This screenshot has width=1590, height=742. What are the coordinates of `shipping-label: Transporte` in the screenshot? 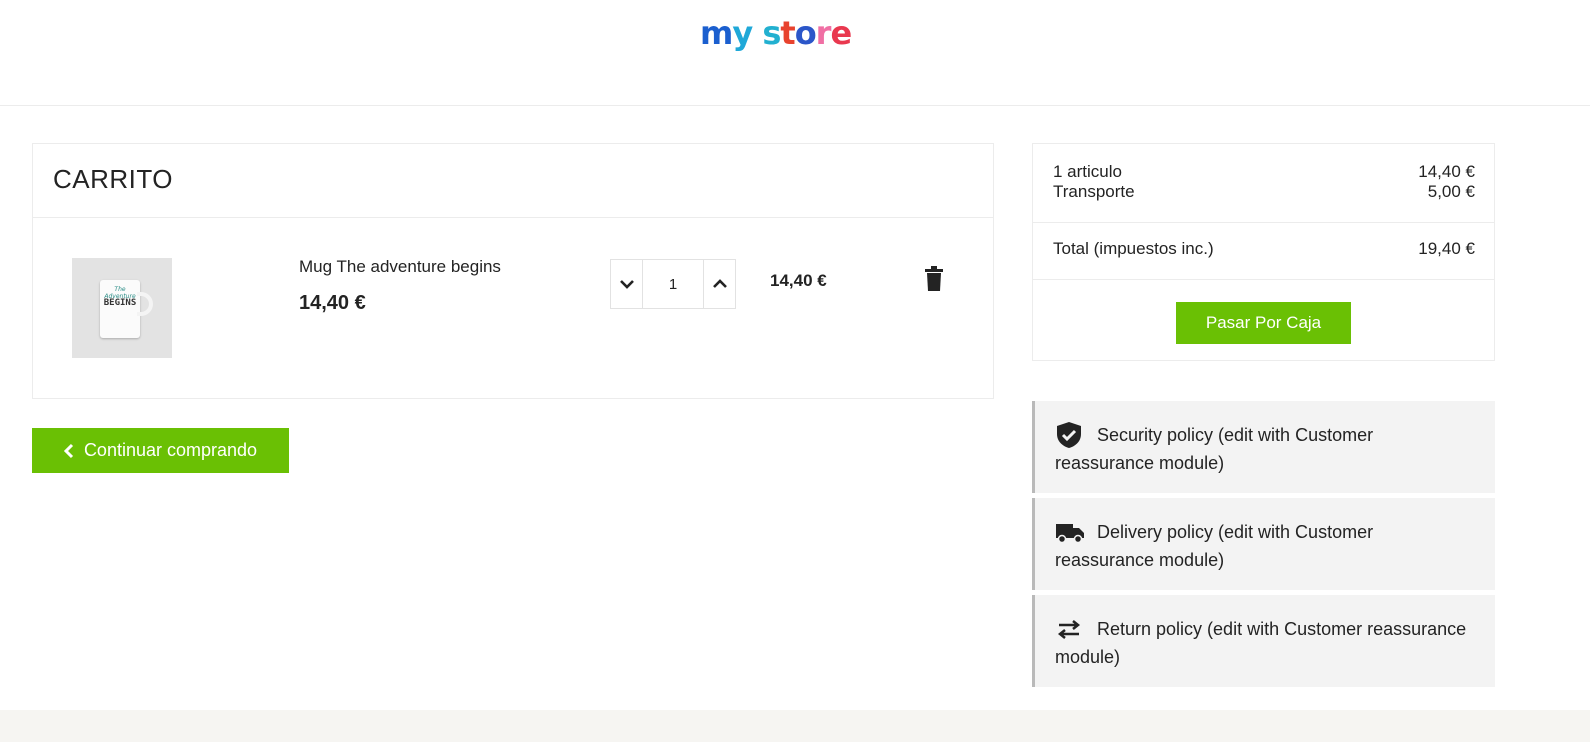 It's located at (1094, 191).